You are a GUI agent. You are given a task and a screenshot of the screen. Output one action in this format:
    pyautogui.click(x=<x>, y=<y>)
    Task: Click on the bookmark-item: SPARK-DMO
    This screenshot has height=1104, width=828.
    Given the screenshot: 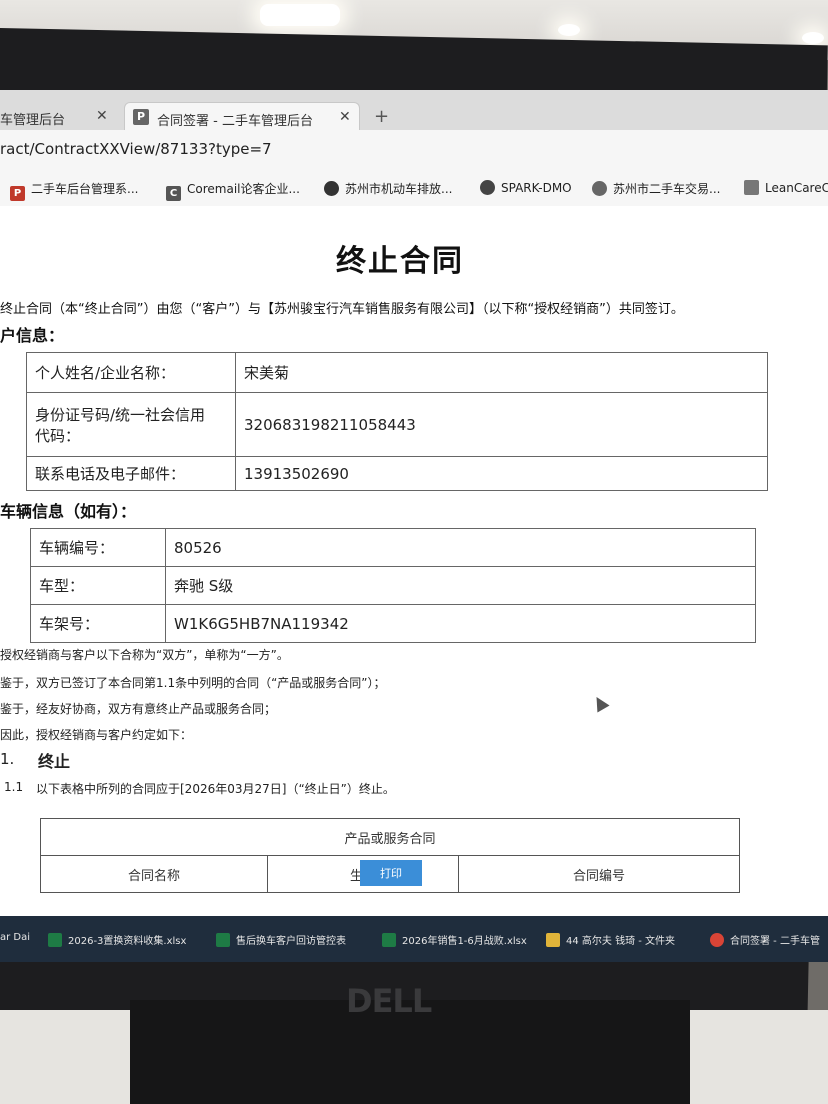 What is the action you would take?
    pyautogui.click(x=526, y=187)
    